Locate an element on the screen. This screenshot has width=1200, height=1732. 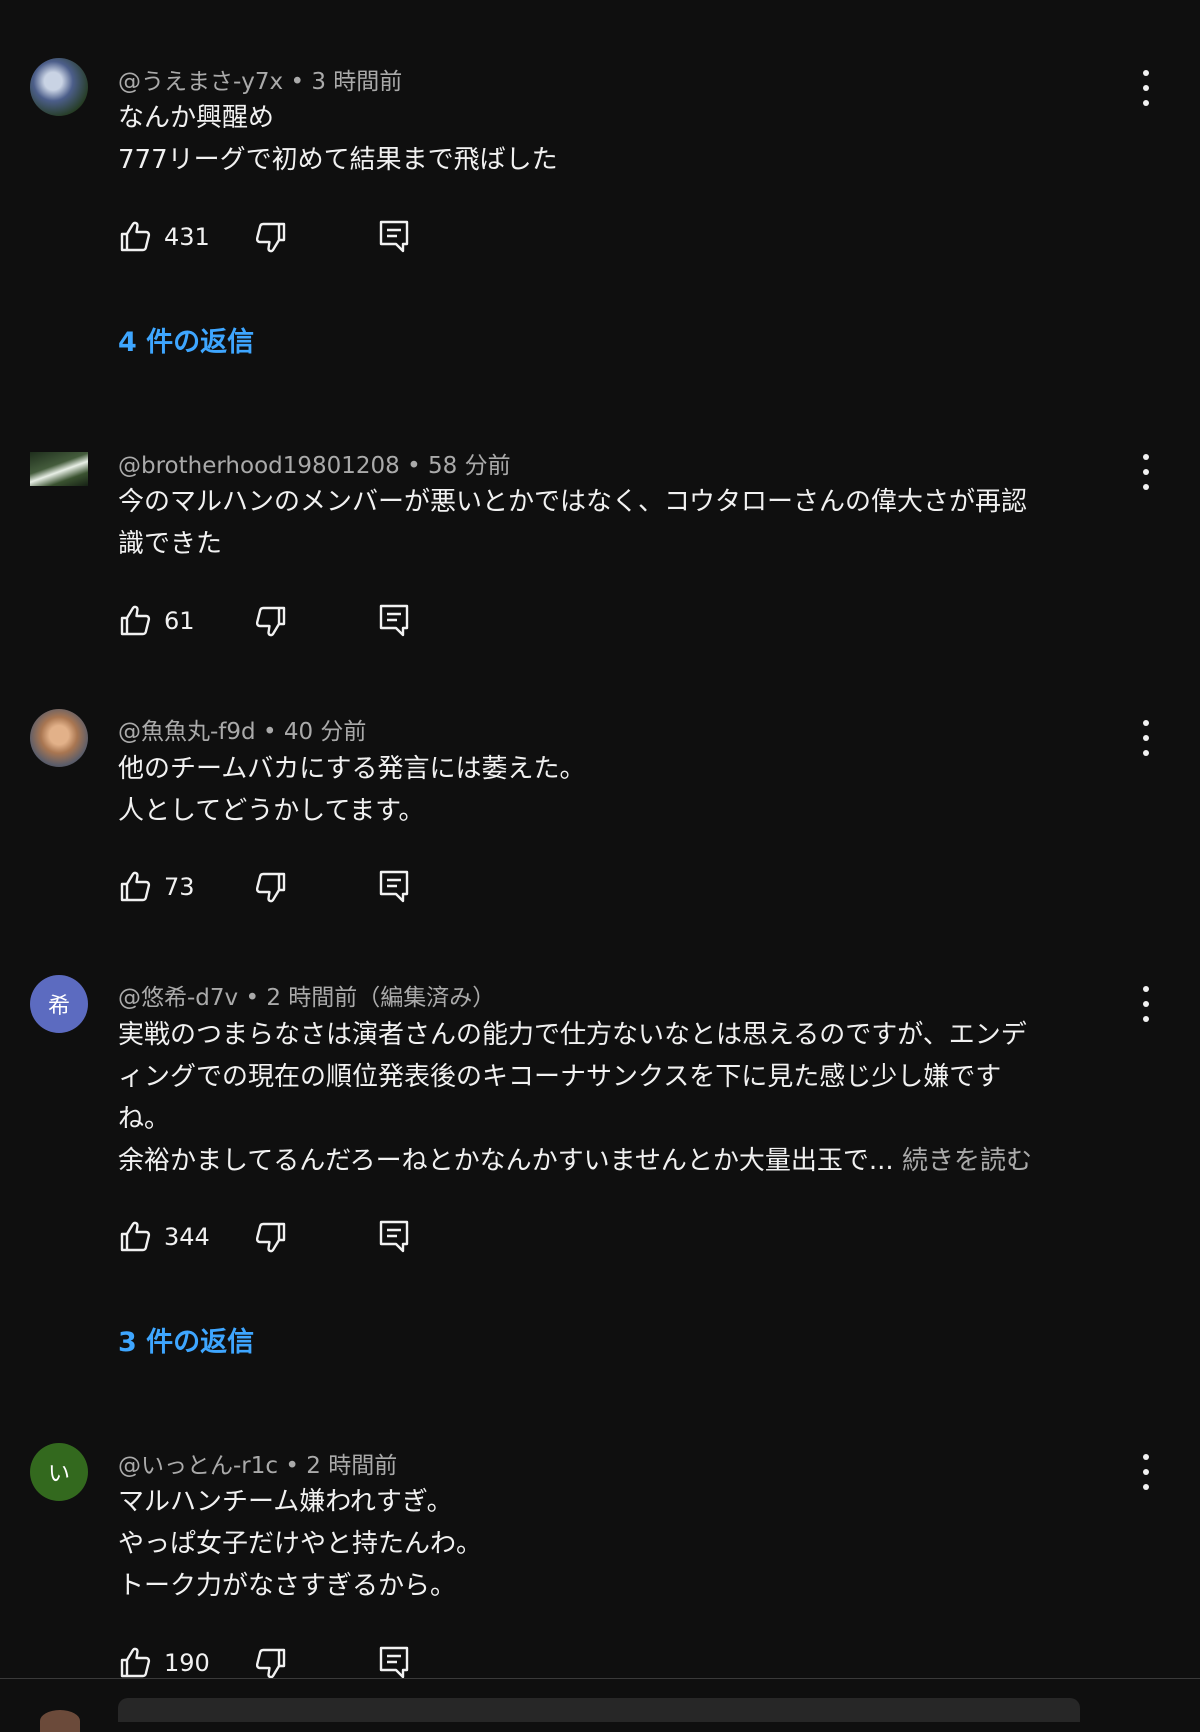
avatar-letter: 希 is located at coordinates (58, 1006).